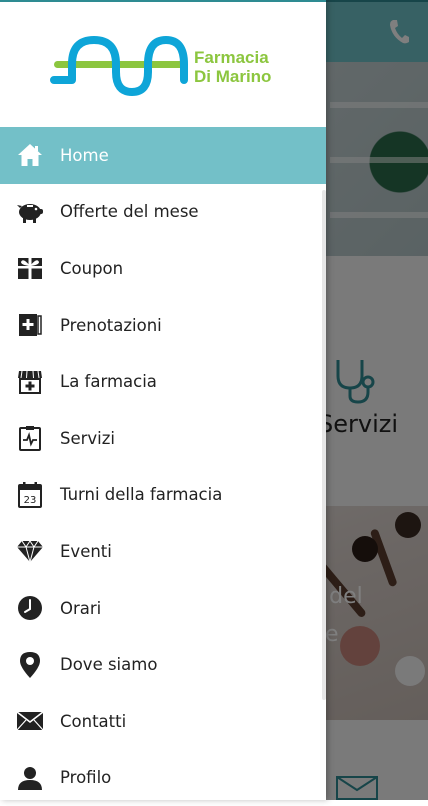  What do you see at coordinates (119, 66) in the screenshot?
I see `logo-mark-icon` at bounding box center [119, 66].